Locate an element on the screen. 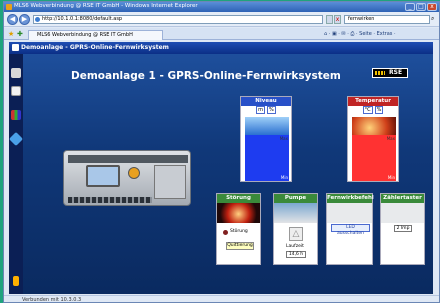  close-button: x is located at coordinates (432, 7).